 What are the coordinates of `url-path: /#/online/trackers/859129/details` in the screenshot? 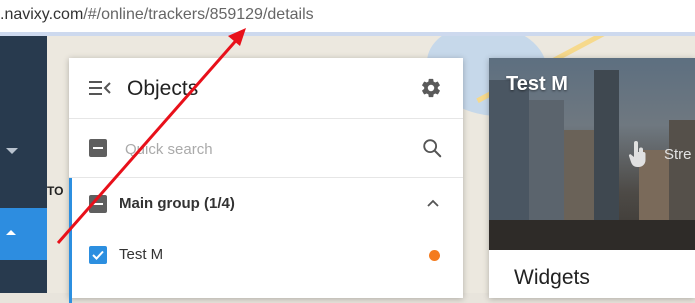 It's located at (198, 14).